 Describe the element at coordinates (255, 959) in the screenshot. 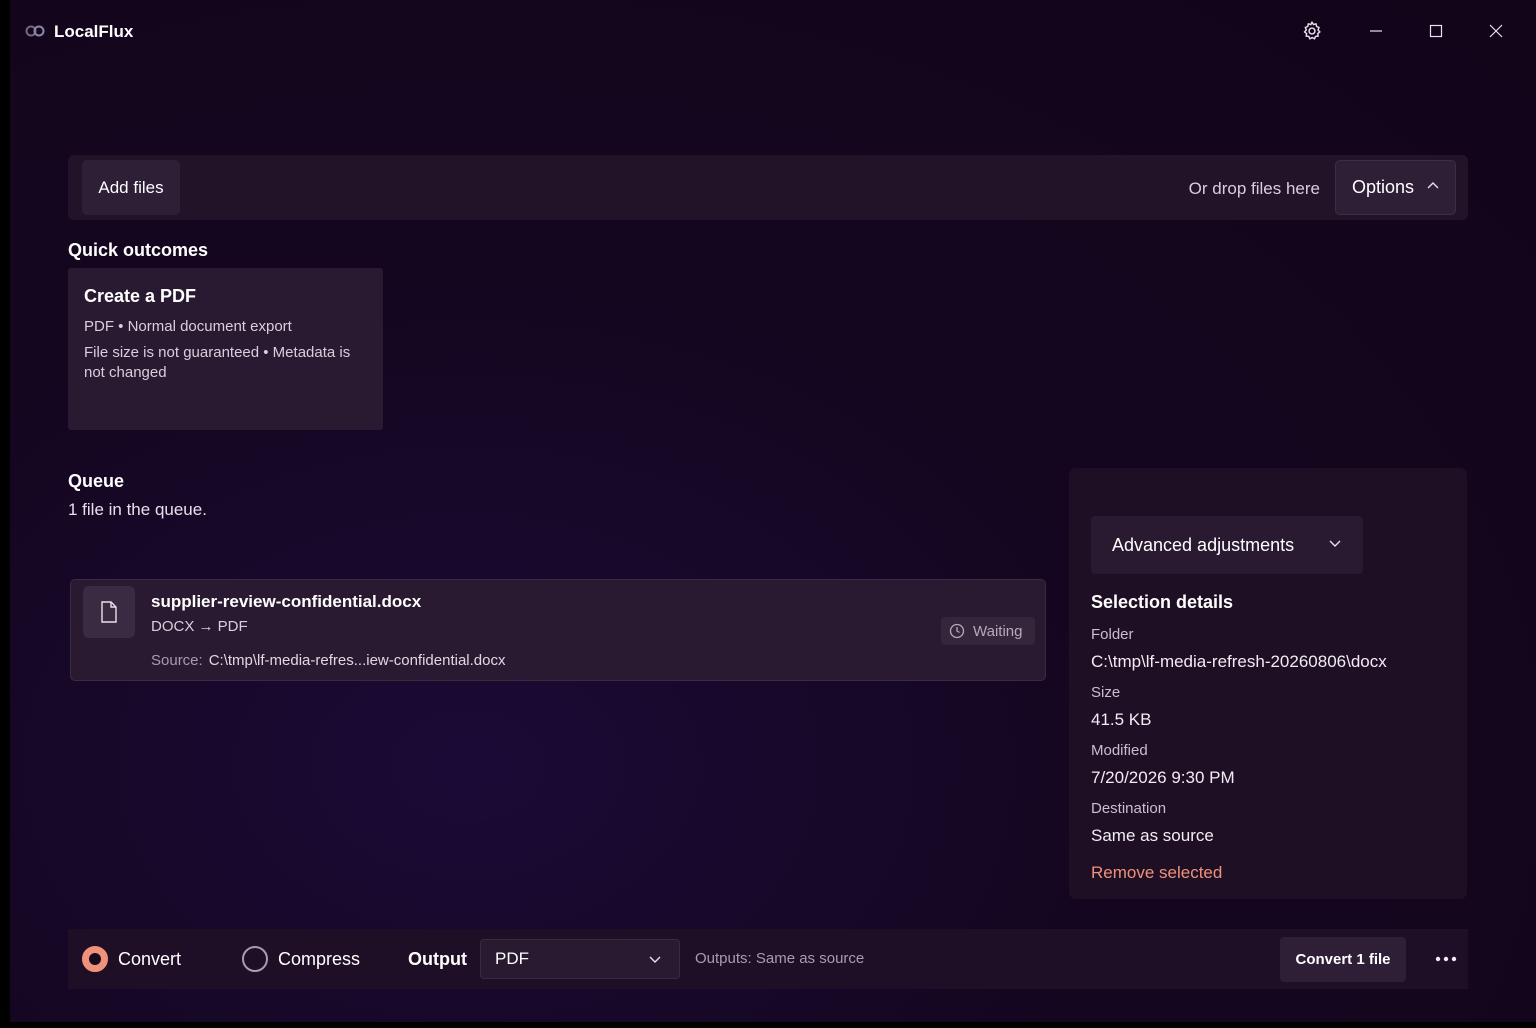

I see `radio-unselected-indicator` at that location.